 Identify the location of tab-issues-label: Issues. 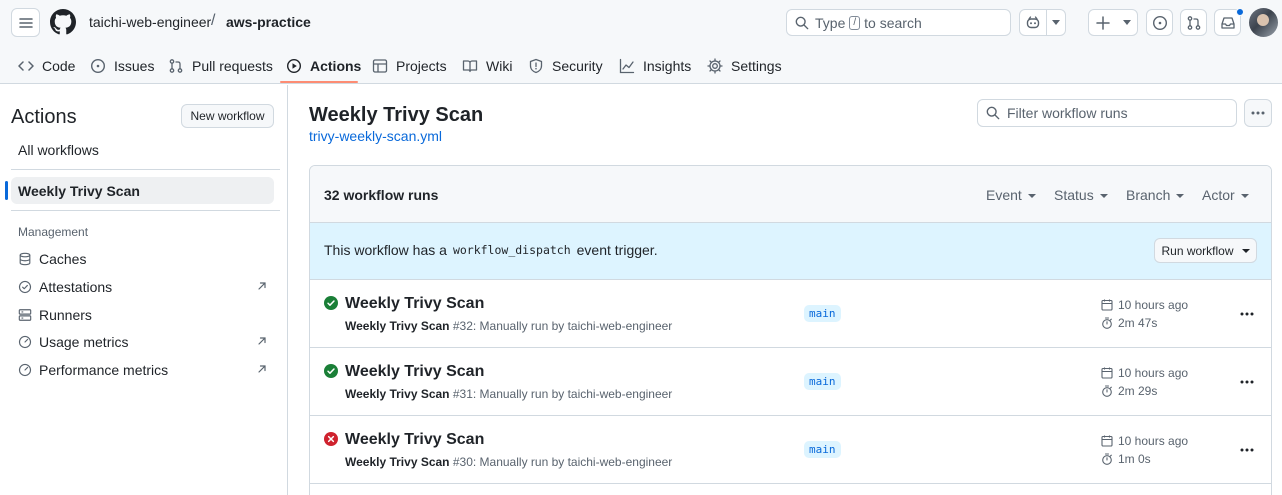
(134, 66).